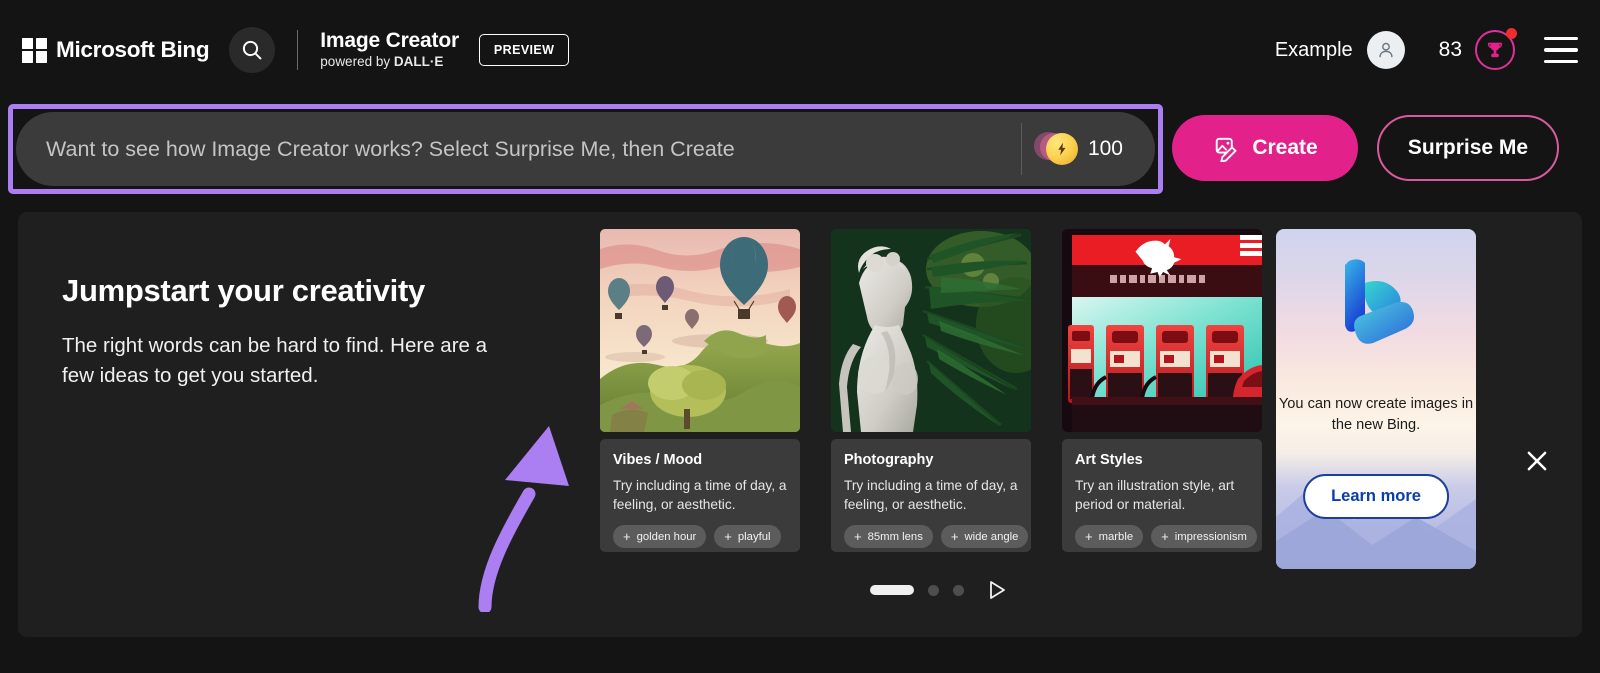 This screenshot has width=1600, height=673. I want to click on idea-card-chips: + golden hour + playful, so click(700, 537).